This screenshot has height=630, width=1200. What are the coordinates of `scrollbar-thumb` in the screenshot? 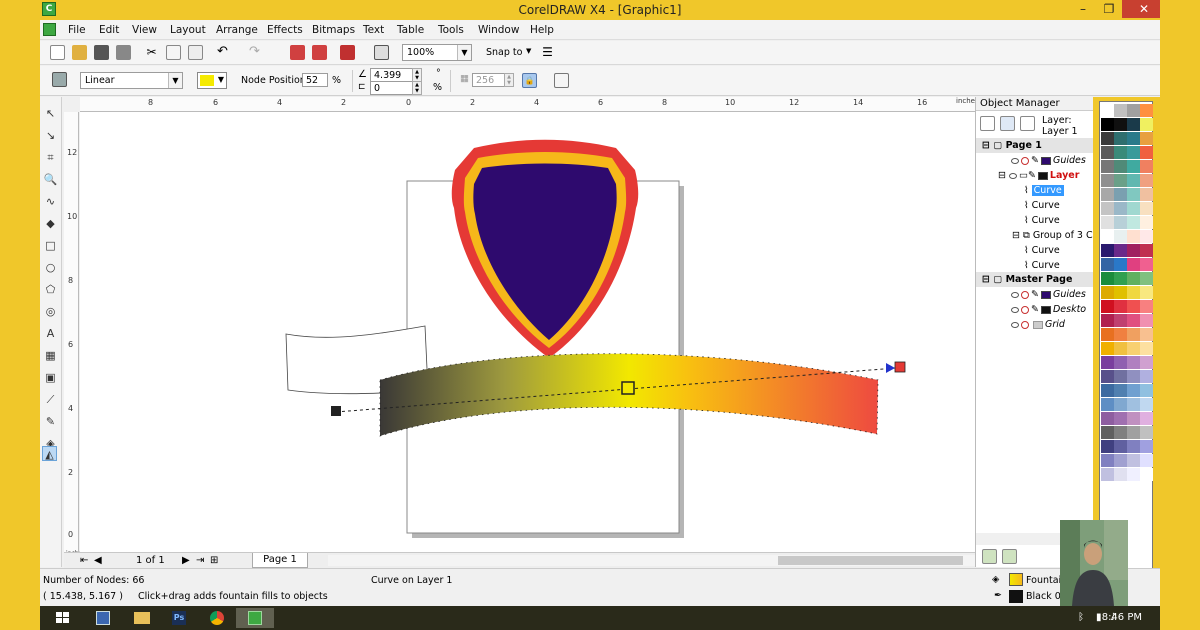 It's located at (870, 560).